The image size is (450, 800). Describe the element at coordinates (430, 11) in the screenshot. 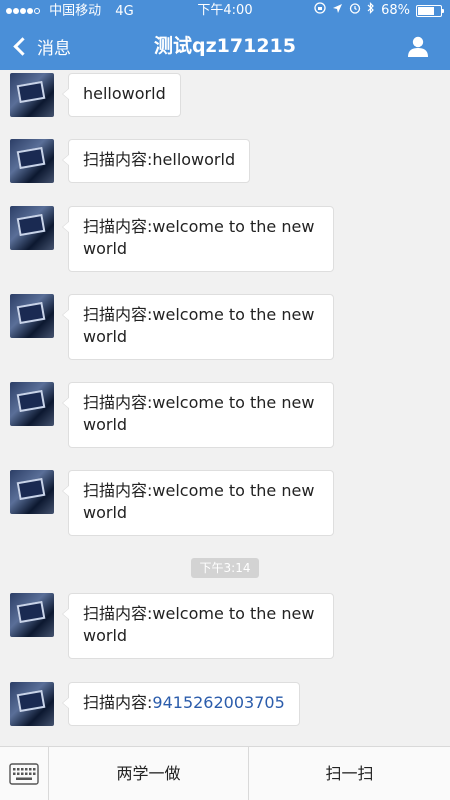

I see `battery-icon` at that location.